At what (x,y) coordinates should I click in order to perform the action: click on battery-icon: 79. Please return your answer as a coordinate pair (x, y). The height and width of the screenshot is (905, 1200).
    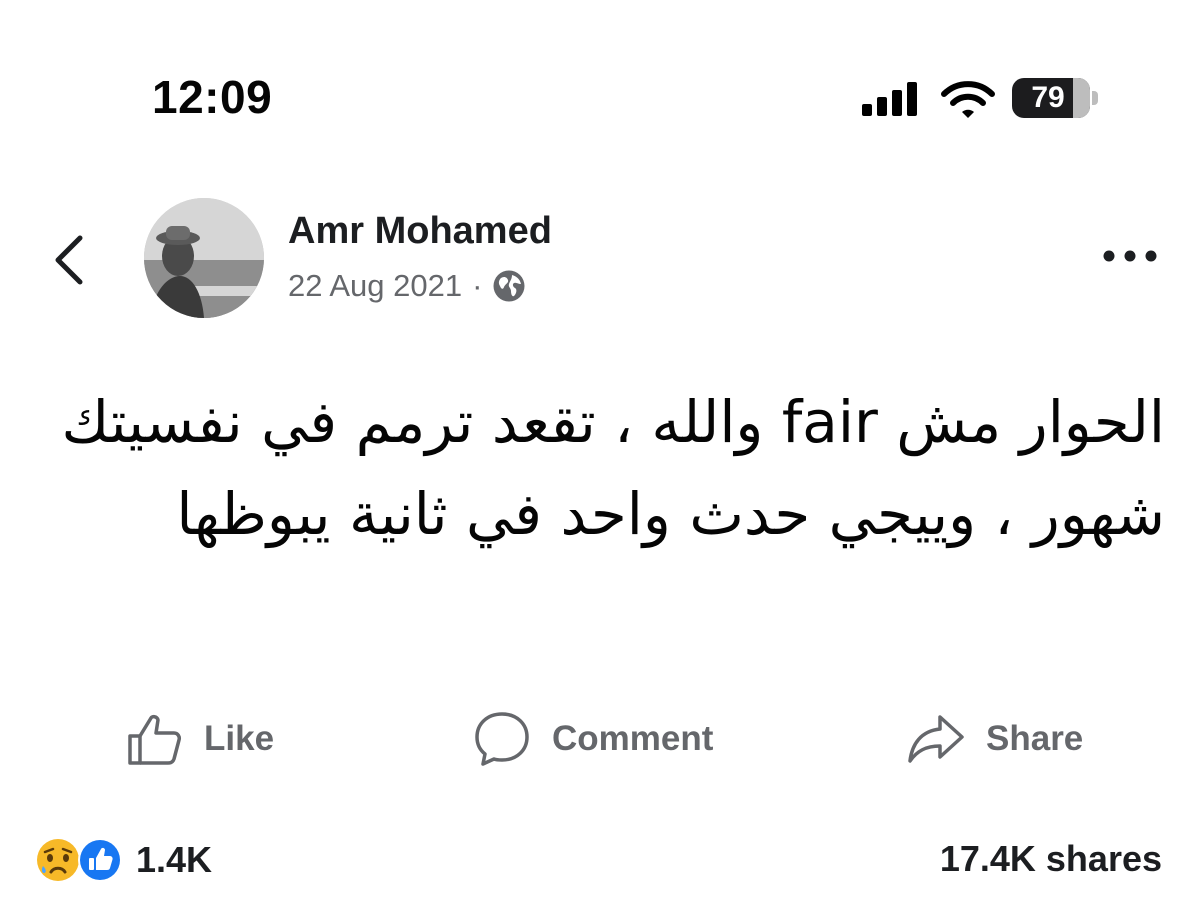
    Looking at the image, I should click on (1055, 98).